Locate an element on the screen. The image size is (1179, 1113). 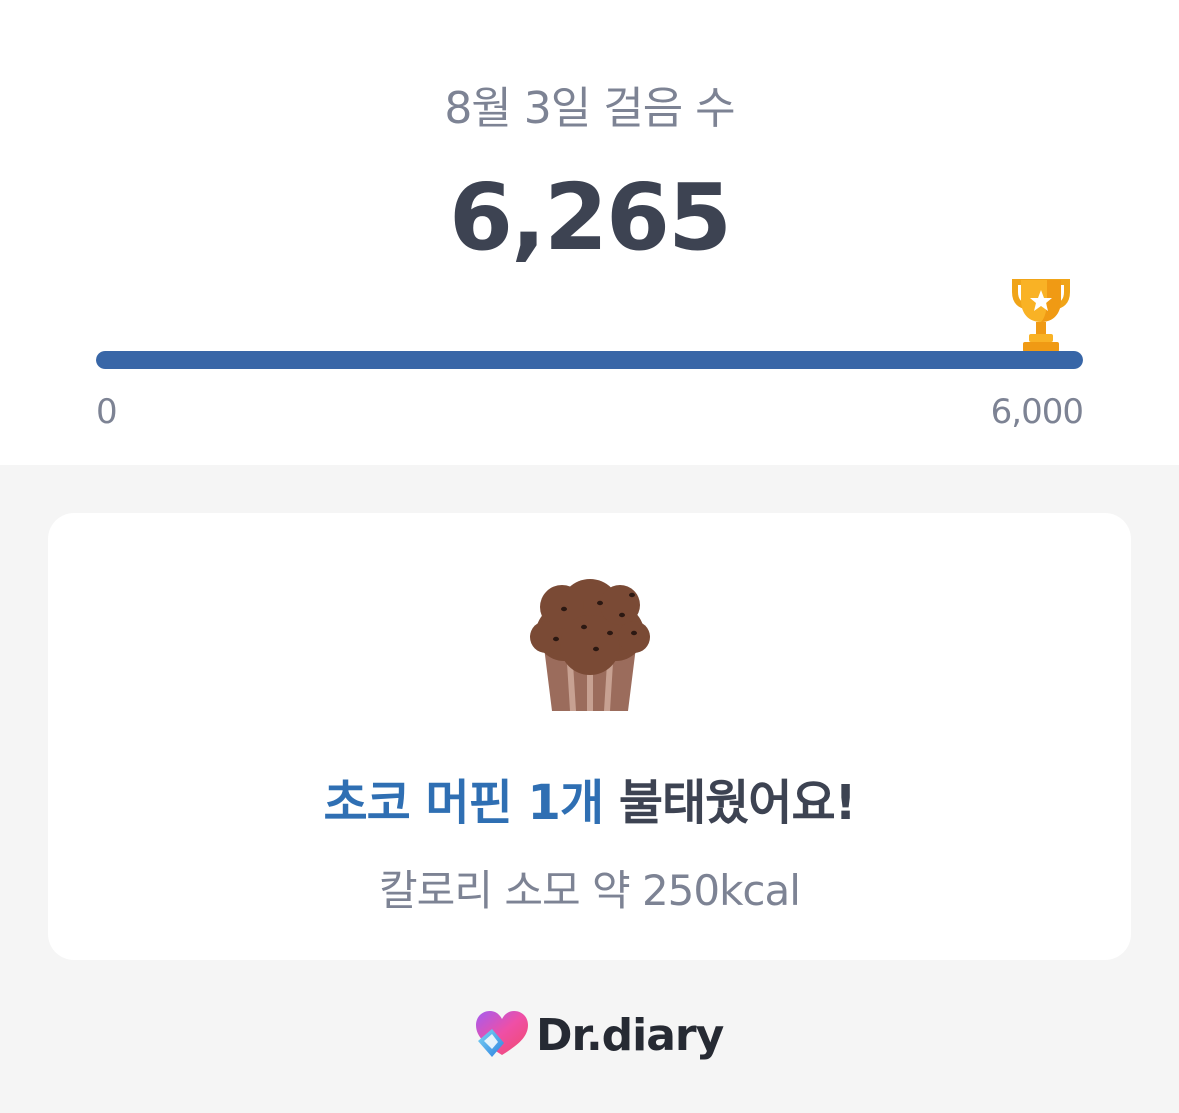
headline-suffix: 불태웠어요! is located at coordinates (730, 803).